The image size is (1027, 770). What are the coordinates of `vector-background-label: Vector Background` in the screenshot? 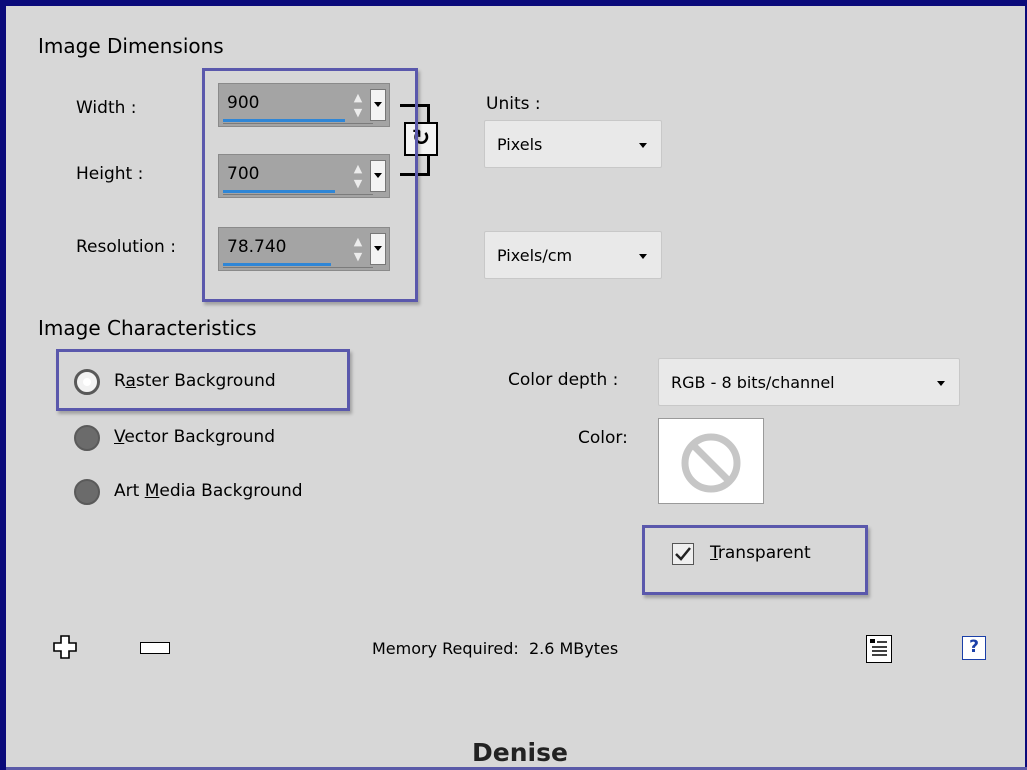 It's located at (194, 437).